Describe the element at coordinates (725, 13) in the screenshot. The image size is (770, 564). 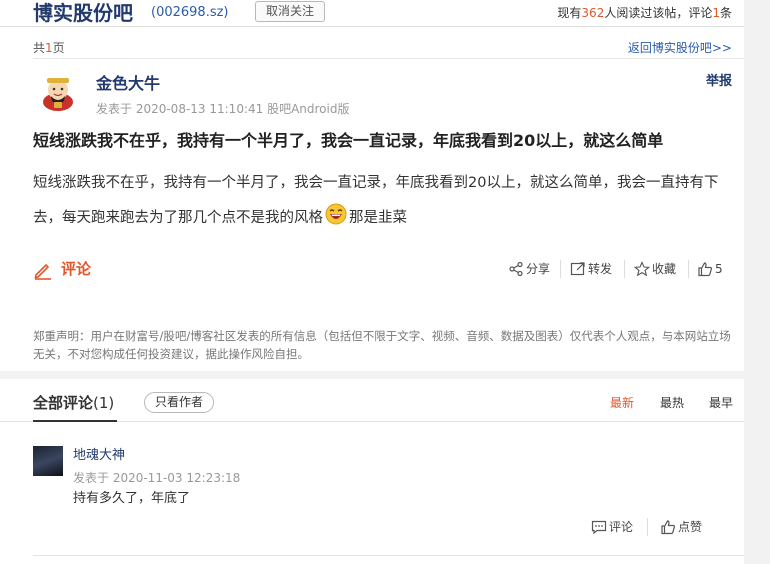
I see `read-suffix: 条` at that location.